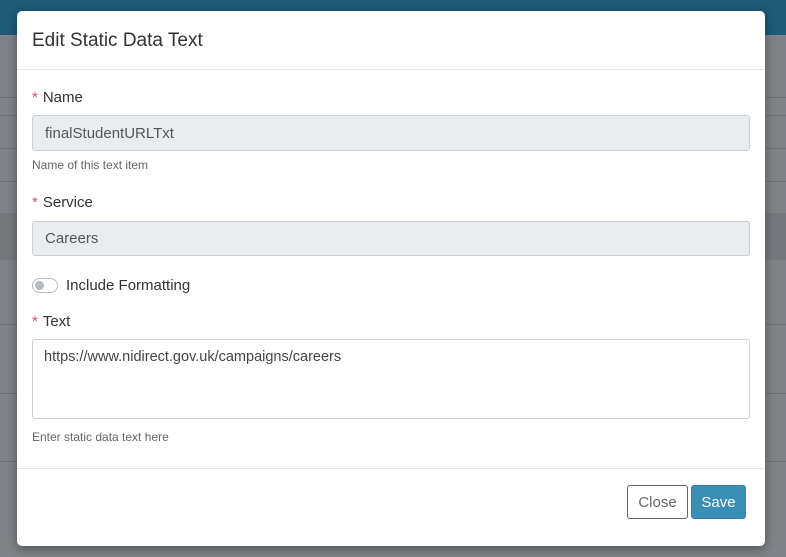 The width and height of the screenshot is (786, 557). I want to click on dialog-header: Edit Static Data Text, so click(391, 40).